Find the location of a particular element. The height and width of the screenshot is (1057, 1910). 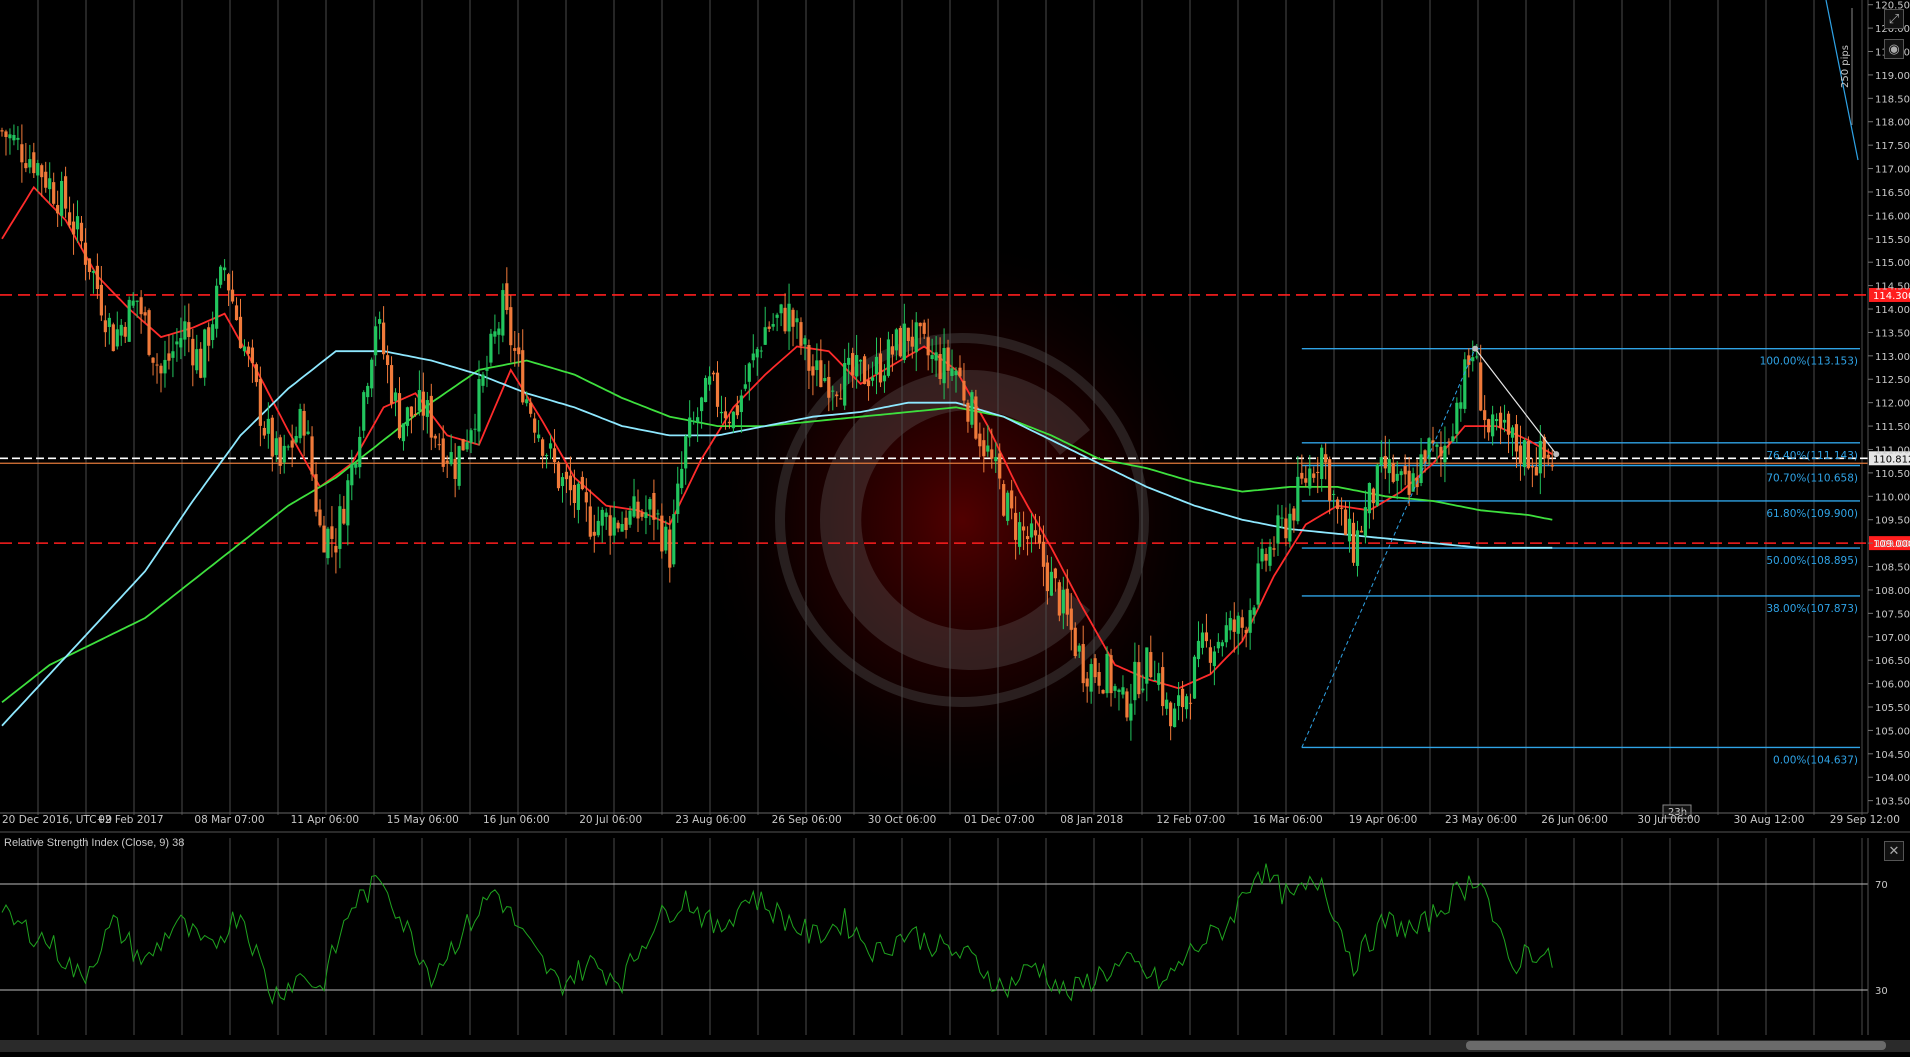

x-tick-label: 12 Feb 07:00 is located at coordinates (1190, 820).